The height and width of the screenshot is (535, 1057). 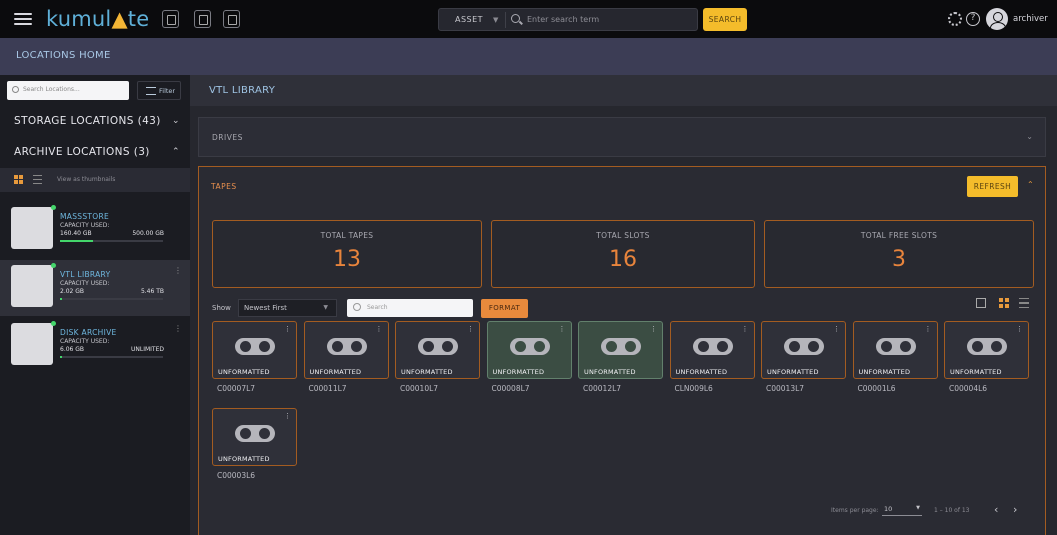 I want to click on stat-total-slots: TOTAL SLOTS 16, so click(x=623, y=254).